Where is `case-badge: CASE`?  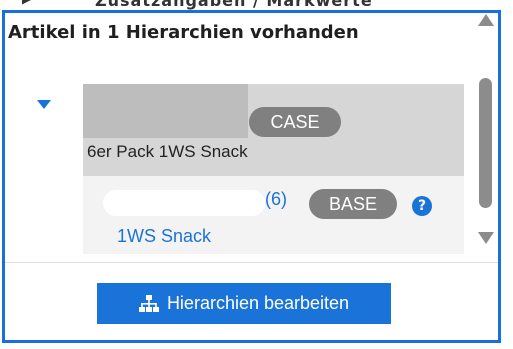 case-badge: CASE is located at coordinates (295, 122).